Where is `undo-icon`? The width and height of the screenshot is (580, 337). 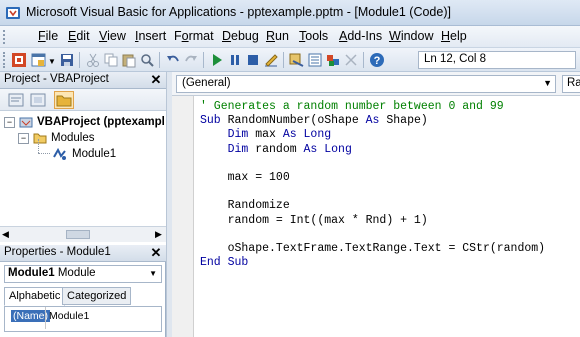 undo-icon is located at coordinates (173, 60).